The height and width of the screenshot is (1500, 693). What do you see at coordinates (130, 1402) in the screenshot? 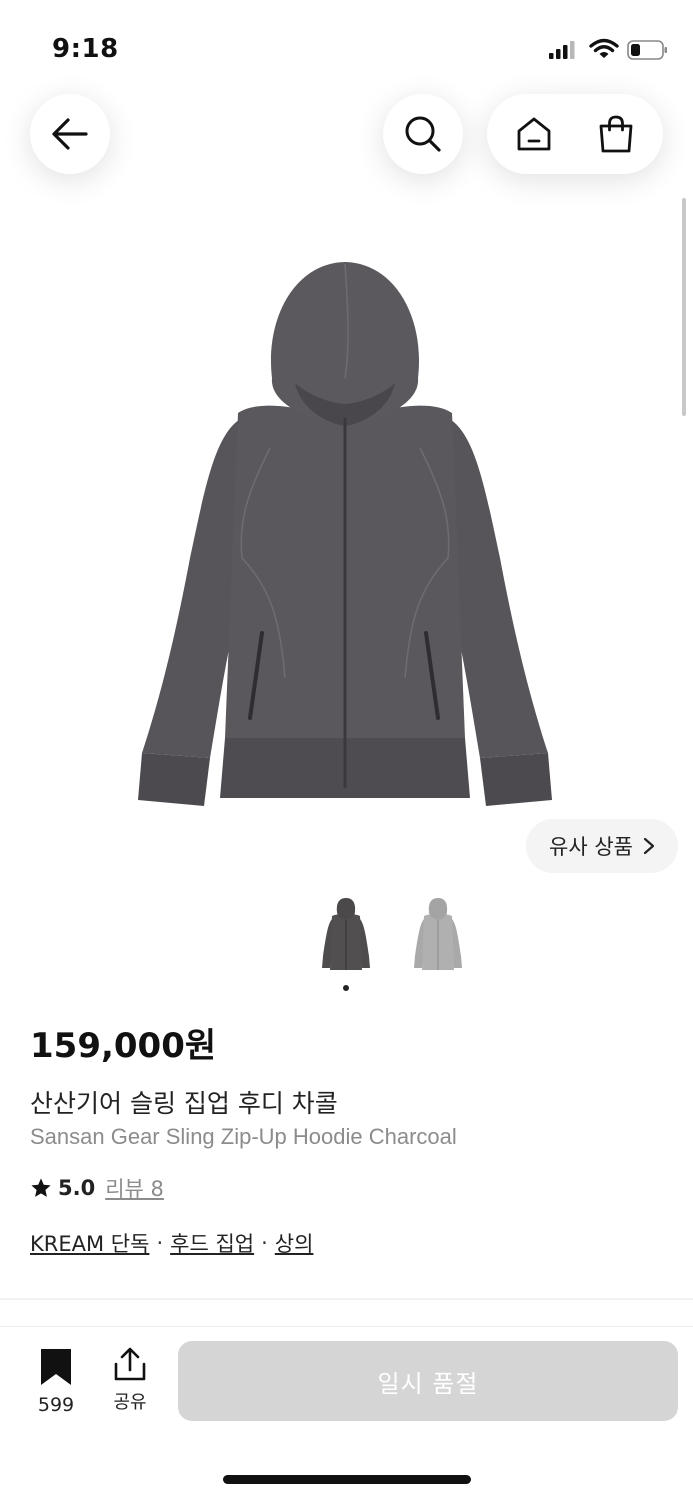
I see `share-label: 공유` at bounding box center [130, 1402].